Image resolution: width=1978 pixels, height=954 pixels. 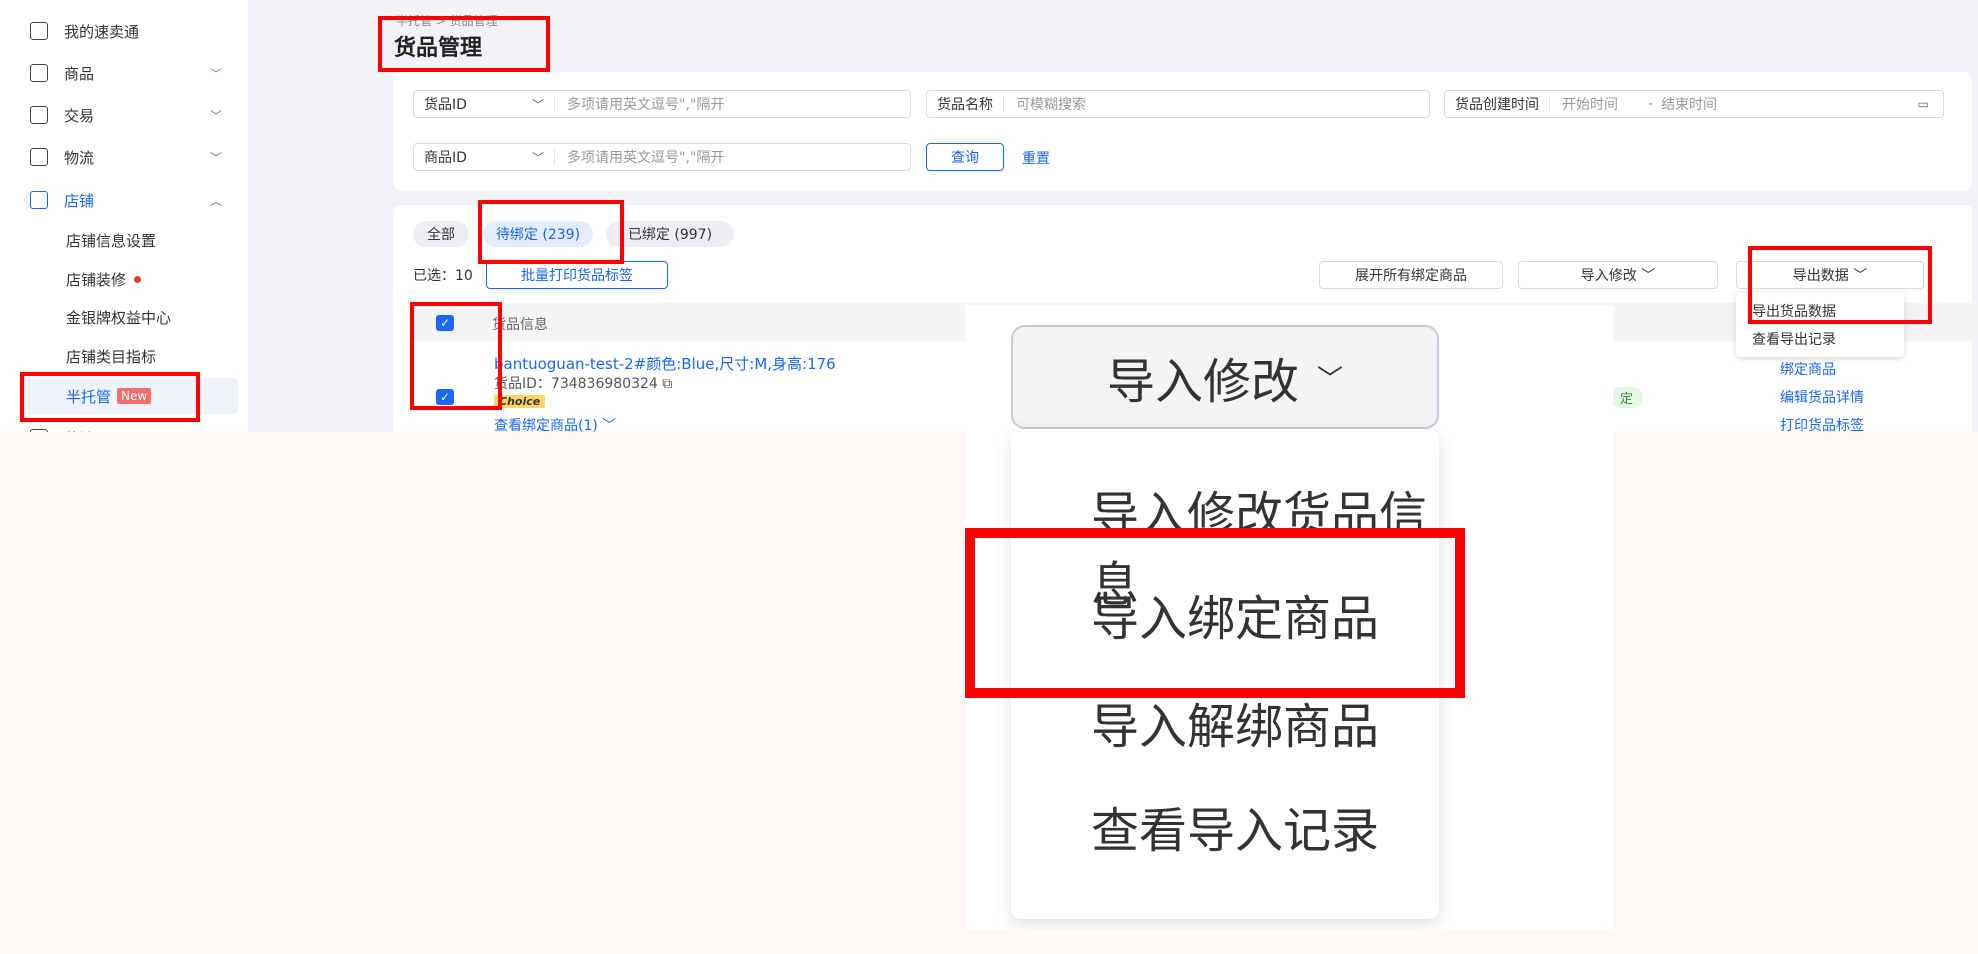 What do you see at coordinates (1830, 275) in the screenshot?
I see `export-data-button: 导出数据 ﹀` at bounding box center [1830, 275].